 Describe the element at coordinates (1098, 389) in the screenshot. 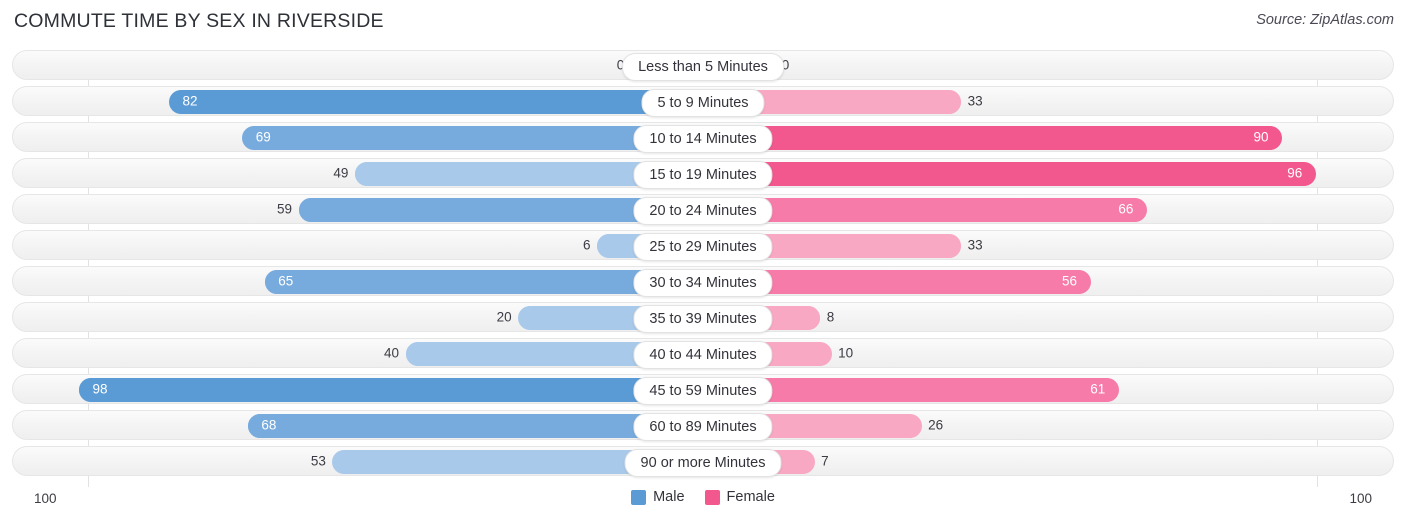

I see `female-value-label: 61` at that location.